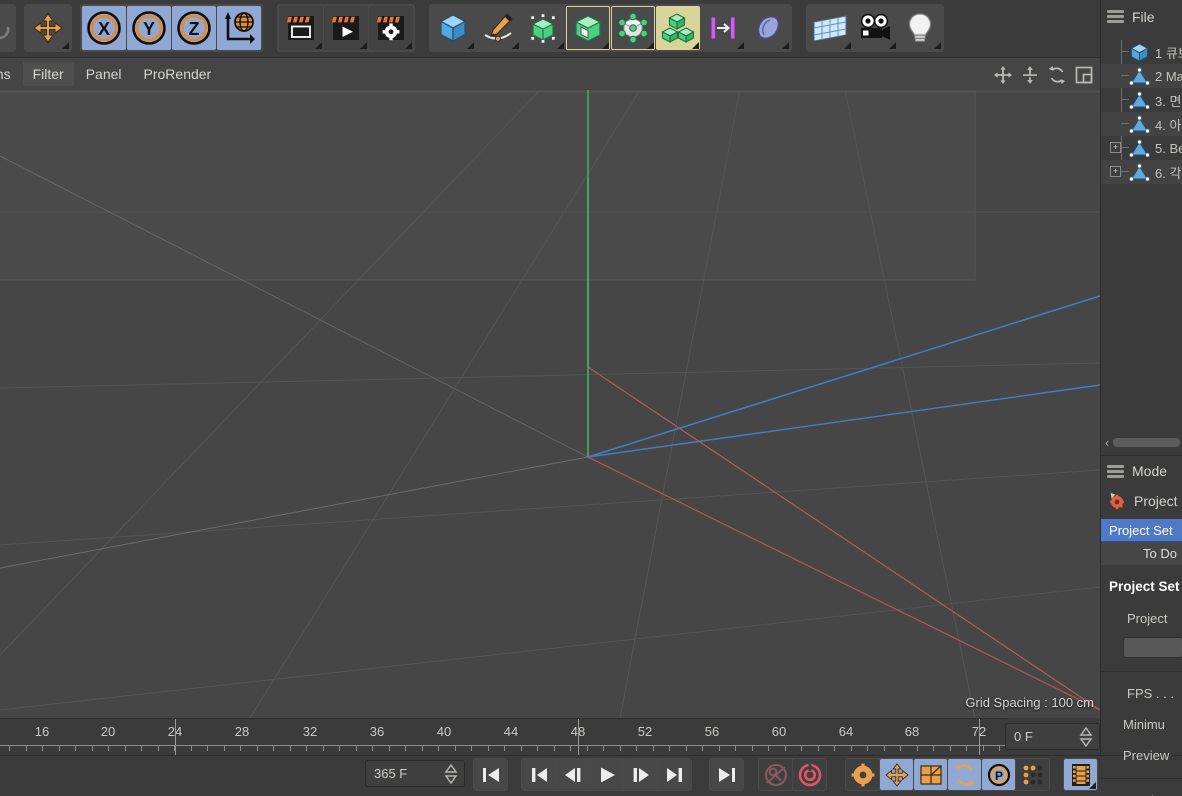  Describe the element at coordinates (1141, 530) in the screenshot. I see `tab-project-settings: Project Set` at that location.